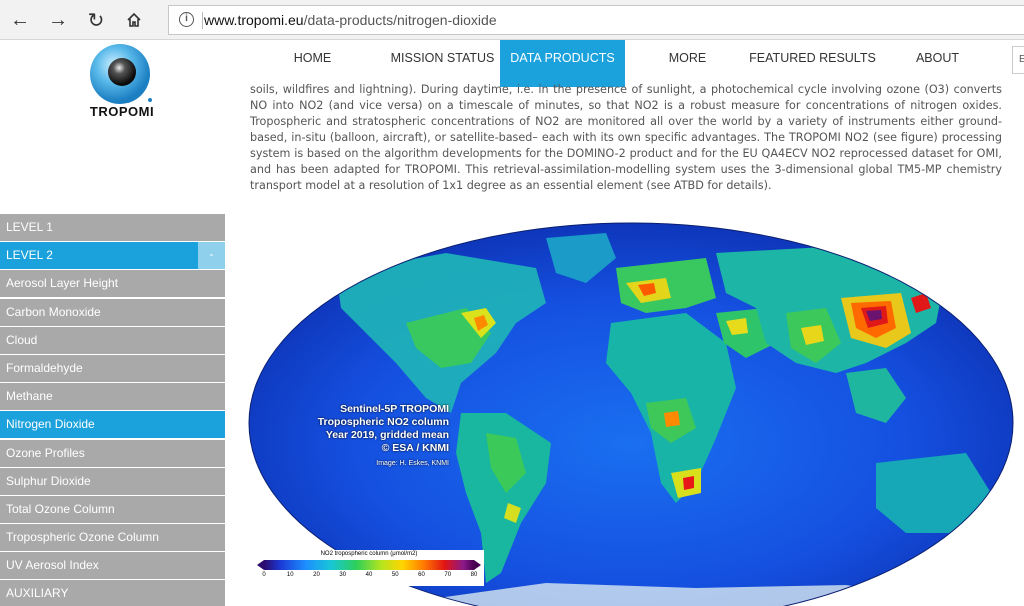  Describe the element at coordinates (112, 566) in the screenshot. I see `sidebar-item-uv-aerosol-index: UV Aerosol Index` at that location.